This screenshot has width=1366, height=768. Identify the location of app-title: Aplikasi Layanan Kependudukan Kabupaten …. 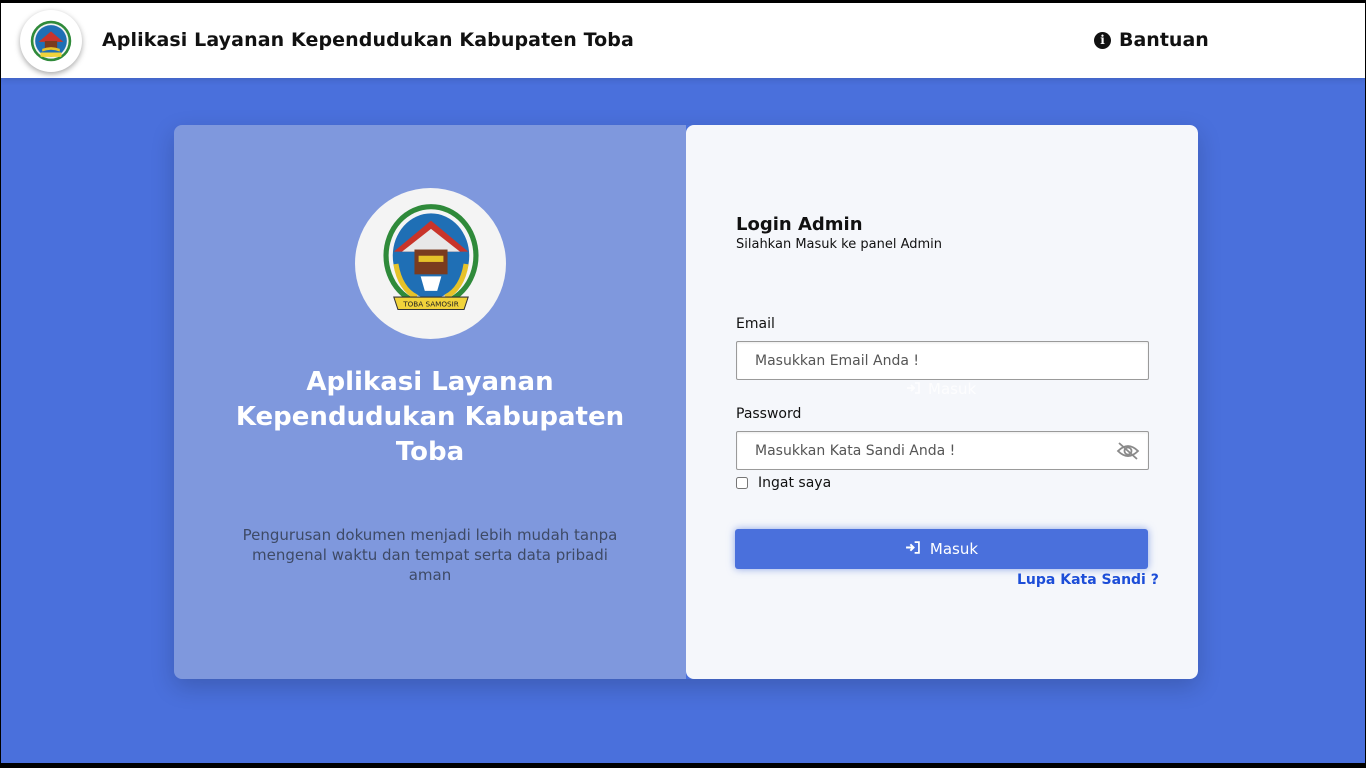
(368, 40).